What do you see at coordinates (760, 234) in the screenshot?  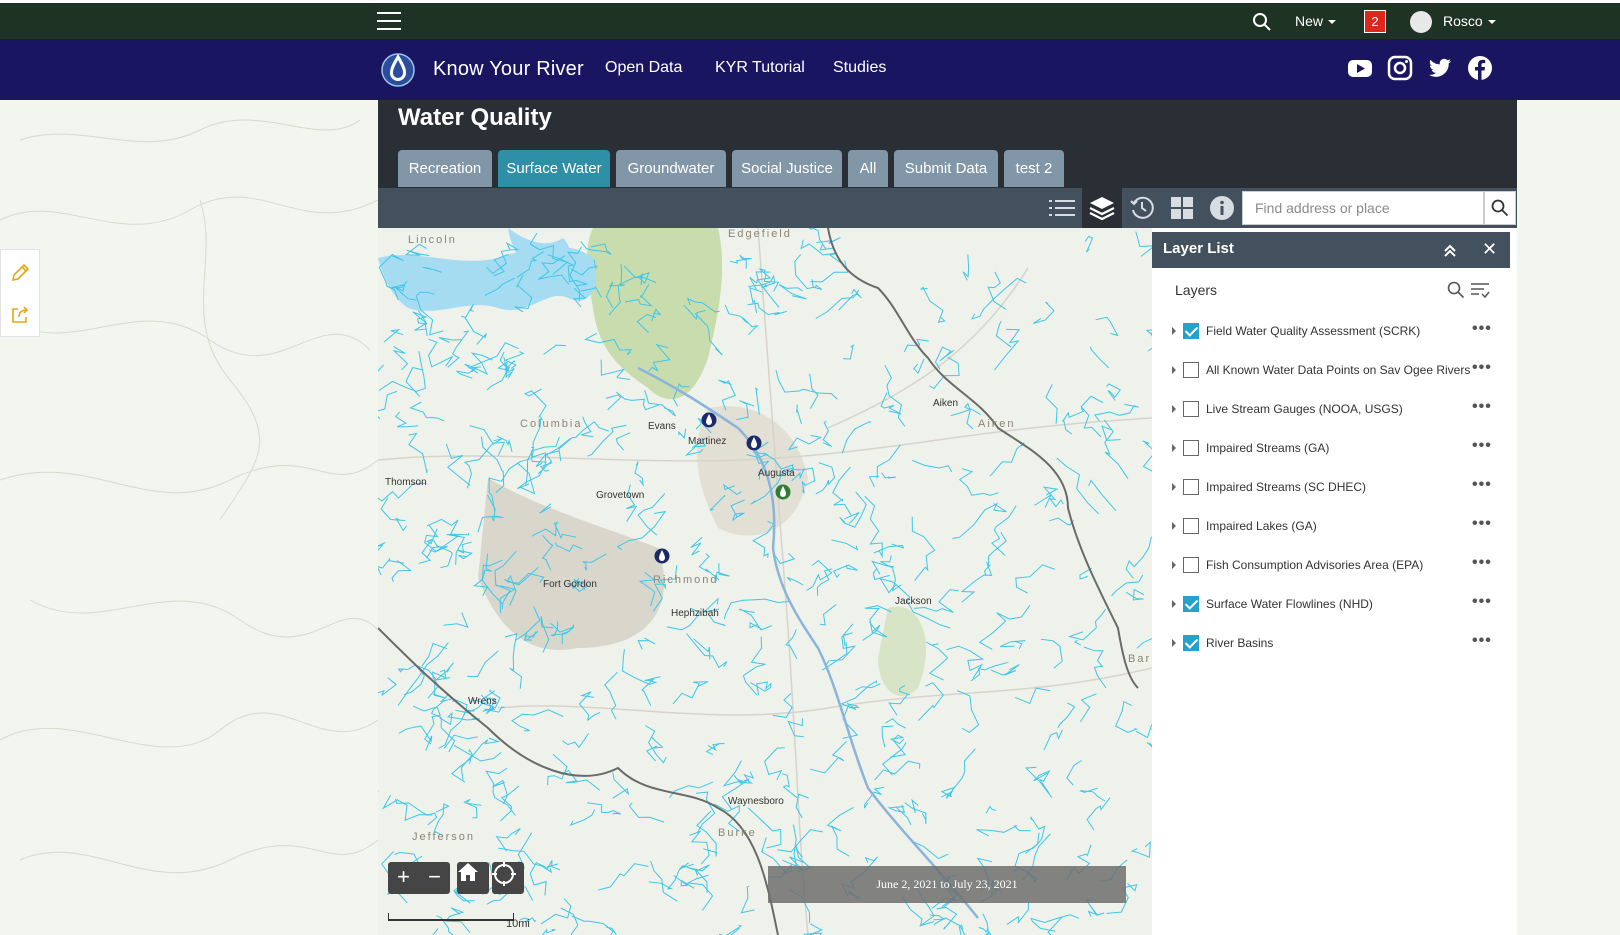 I see `map-label-edgefield: Edgefield` at bounding box center [760, 234].